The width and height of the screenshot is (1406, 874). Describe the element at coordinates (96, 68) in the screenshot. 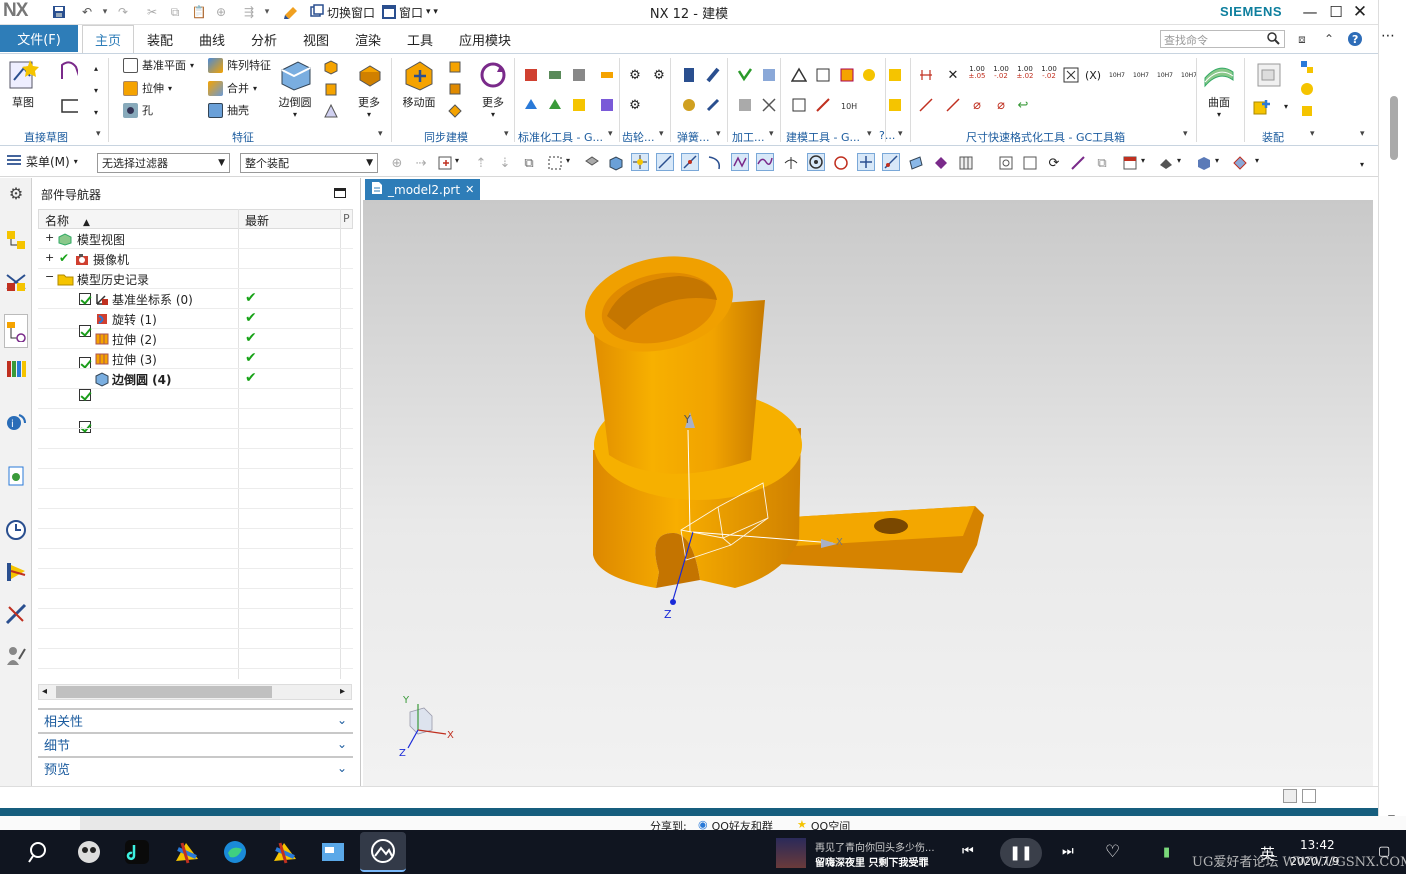

I see `chevron-up-icon: ▴` at that location.